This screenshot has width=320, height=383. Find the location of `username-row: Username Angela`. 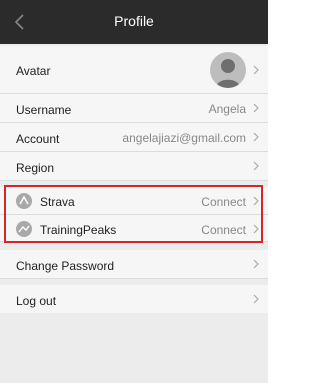

username-row: Username Angela is located at coordinates (134, 108).